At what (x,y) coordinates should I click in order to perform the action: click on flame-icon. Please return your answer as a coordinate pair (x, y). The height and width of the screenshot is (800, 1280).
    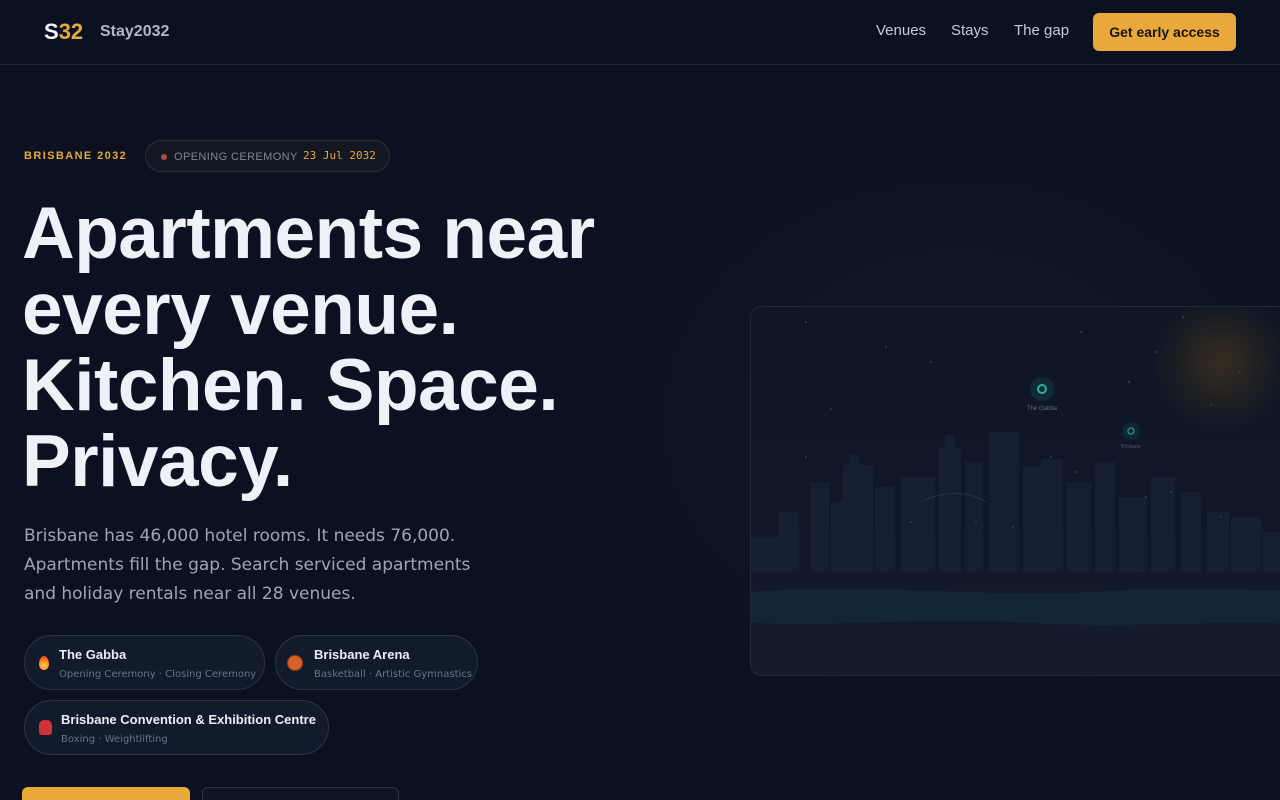
    Looking at the image, I should click on (44, 663).